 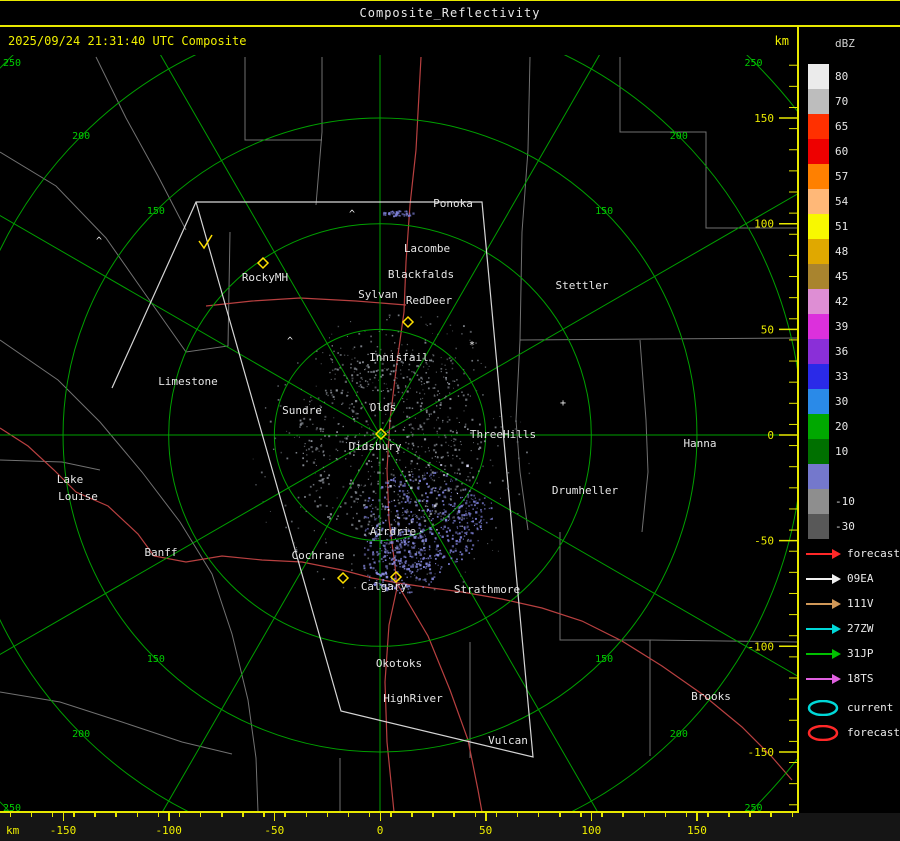 What do you see at coordinates (127, 41) in the screenshot?
I see `timestamp: 2025/09/24 21:31:40 UTC Composite` at bounding box center [127, 41].